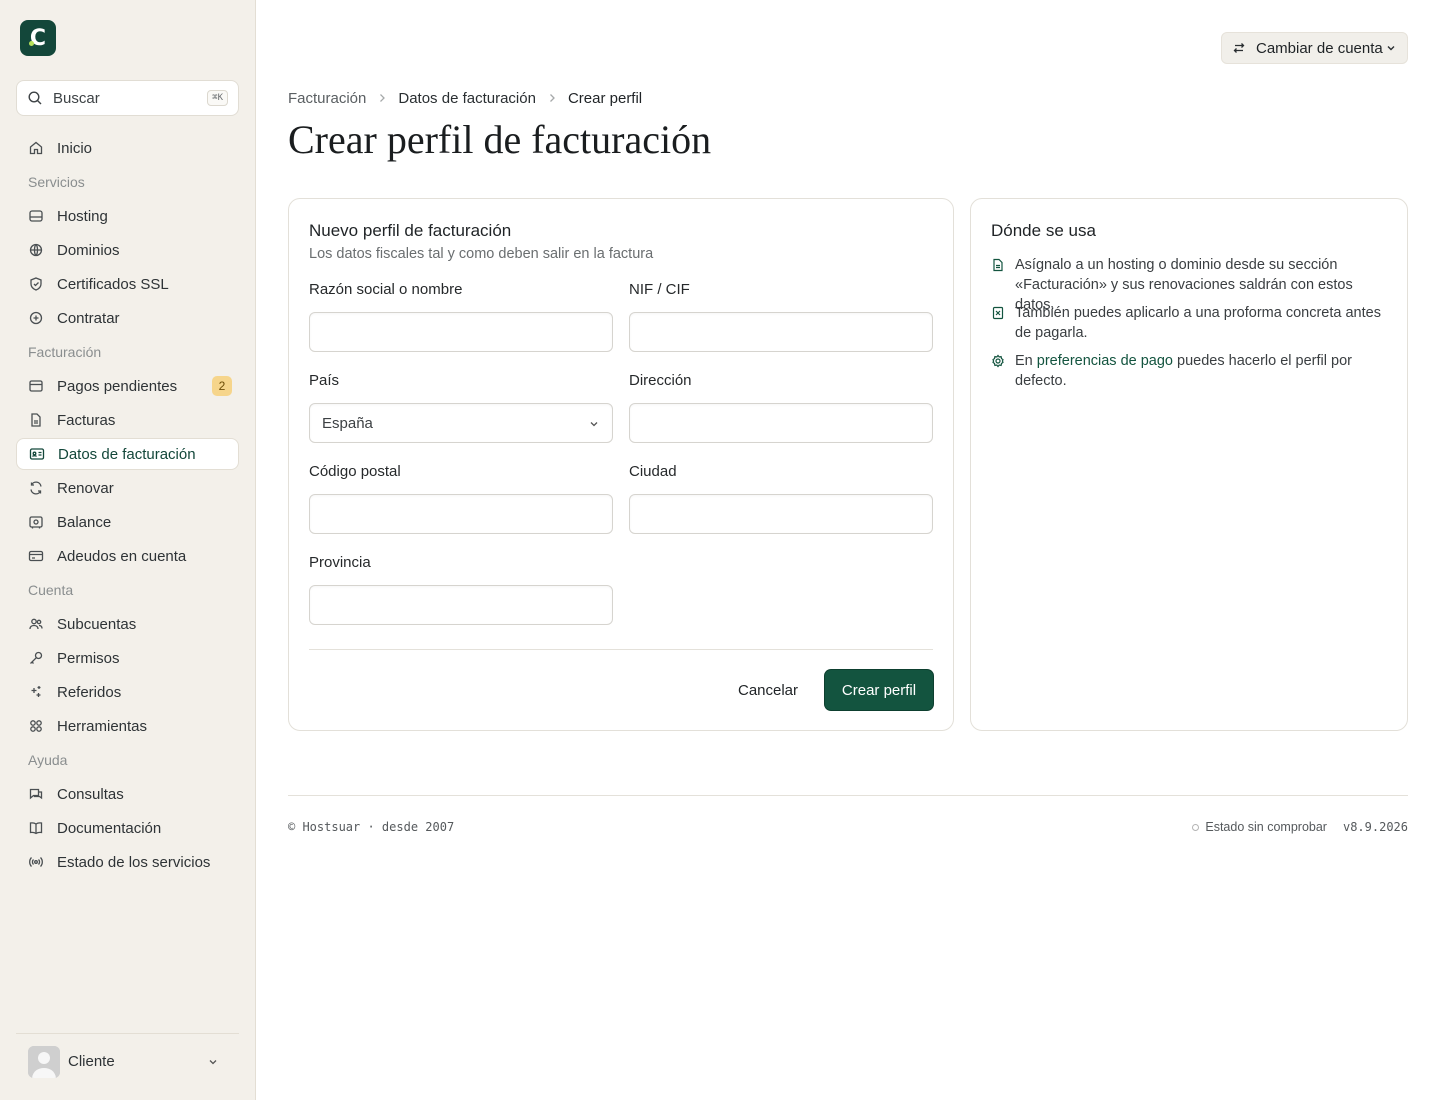 The image size is (1440, 1100). I want to click on credit-card-icon, so click(36, 556).